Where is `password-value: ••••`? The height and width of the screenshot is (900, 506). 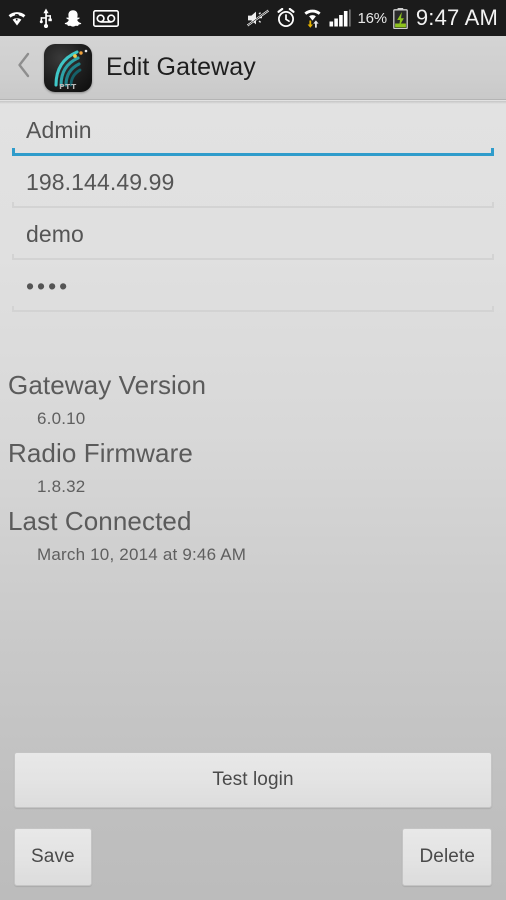
password-value: •••• is located at coordinates (48, 285).